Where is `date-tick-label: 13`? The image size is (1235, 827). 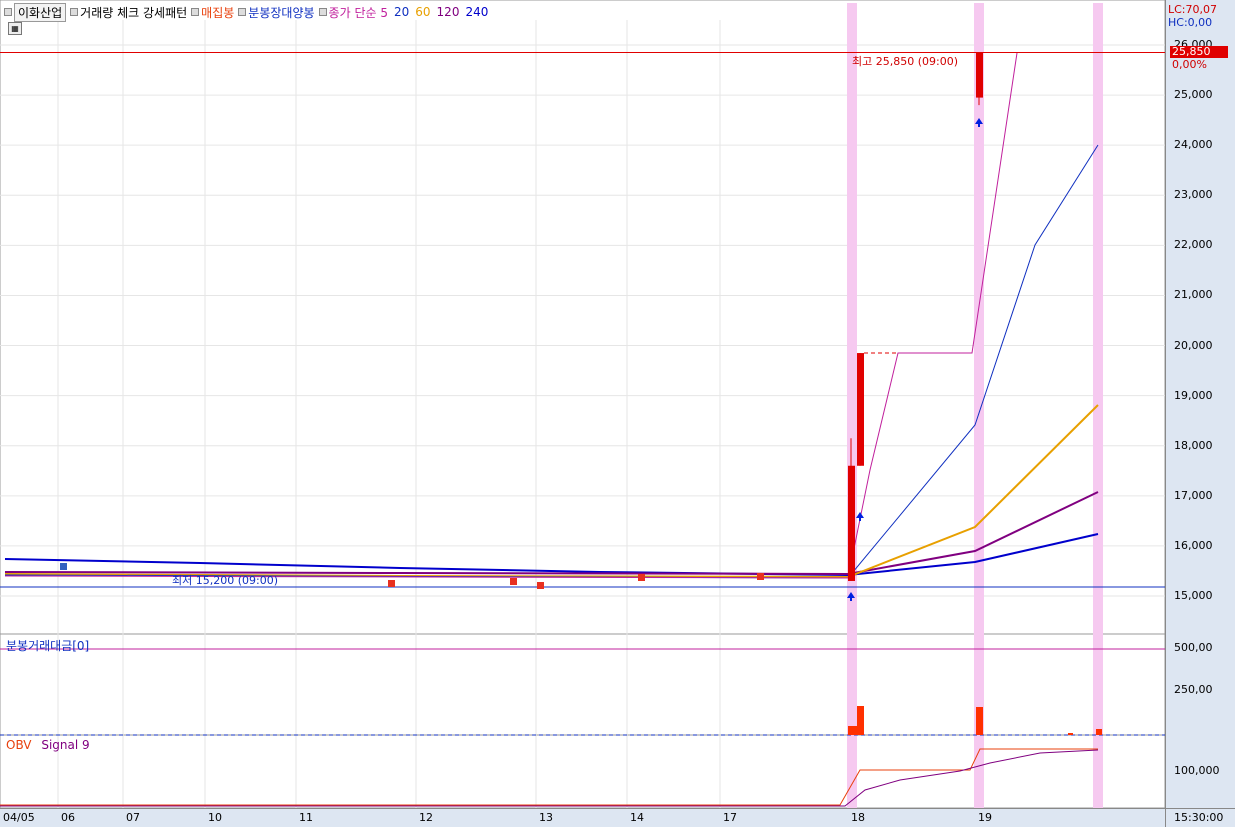 date-tick-label: 13 is located at coordinates (546, 817).